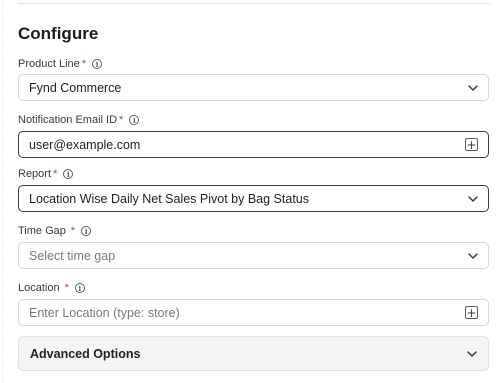 This screenshot has width=500, height=383. What do you see at coordinates (35, 174) in the screenshot?
I see `report-label-text: Report` at bounding box center [35, 174].